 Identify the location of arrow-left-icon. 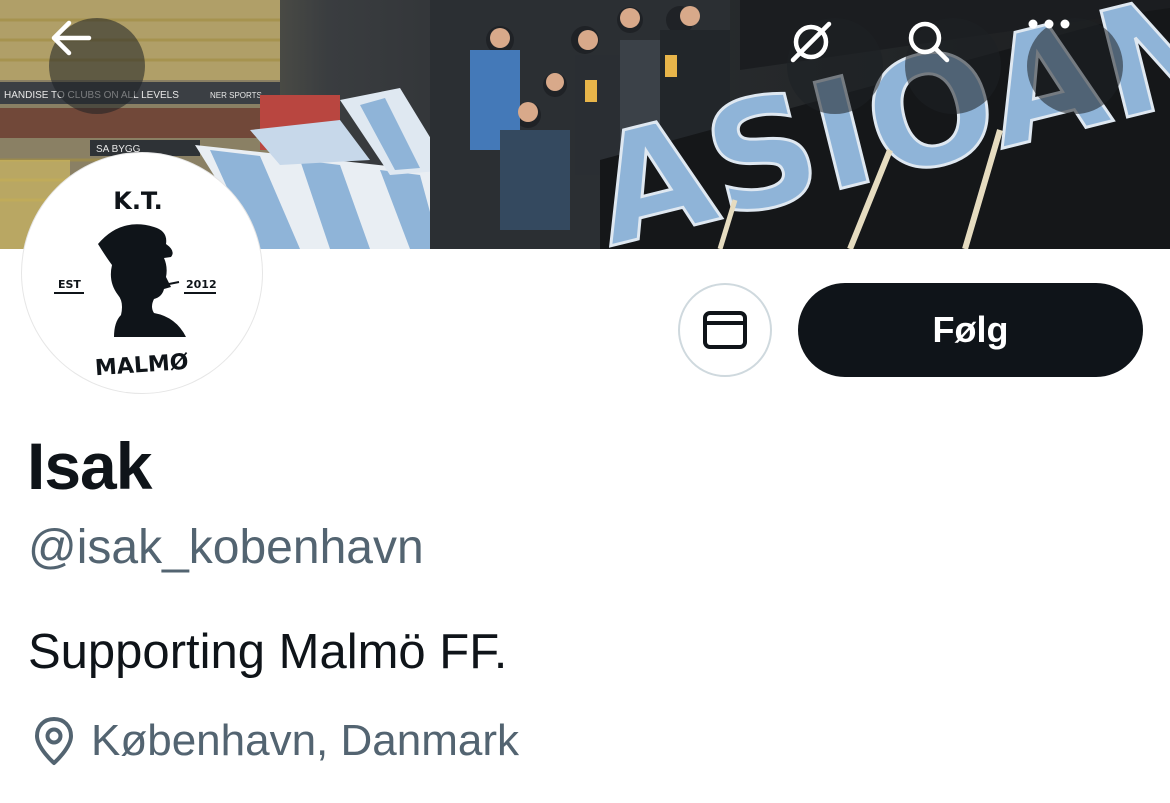
(71, 38).